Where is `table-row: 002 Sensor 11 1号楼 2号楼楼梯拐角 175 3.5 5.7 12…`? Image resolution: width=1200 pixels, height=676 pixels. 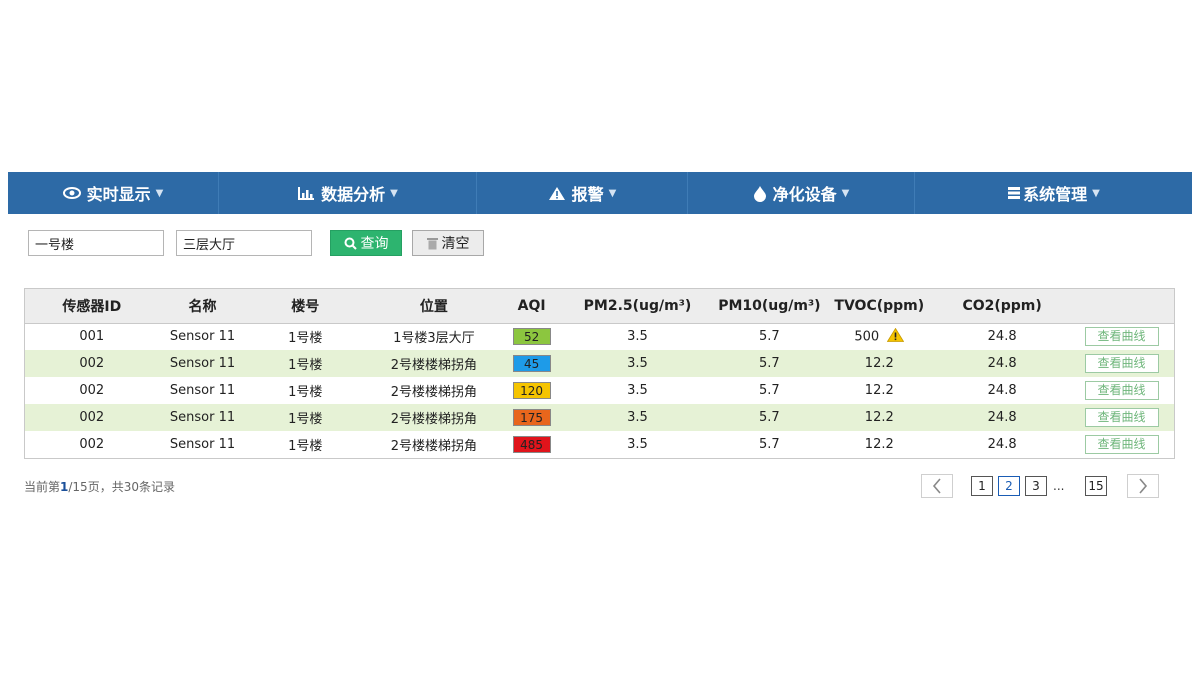
table-row: 002 Sensor 11 1号楼 2号楼楼梯拐角 175 3.5 5.7 12… is located at coordinates (599, 417).